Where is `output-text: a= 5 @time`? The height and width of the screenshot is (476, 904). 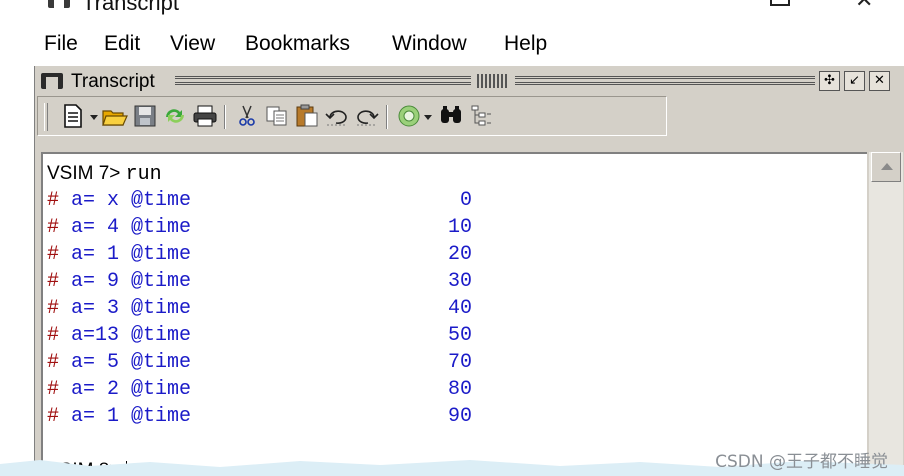
output-text: a= 5 @time is located at coordinates (125, 362).